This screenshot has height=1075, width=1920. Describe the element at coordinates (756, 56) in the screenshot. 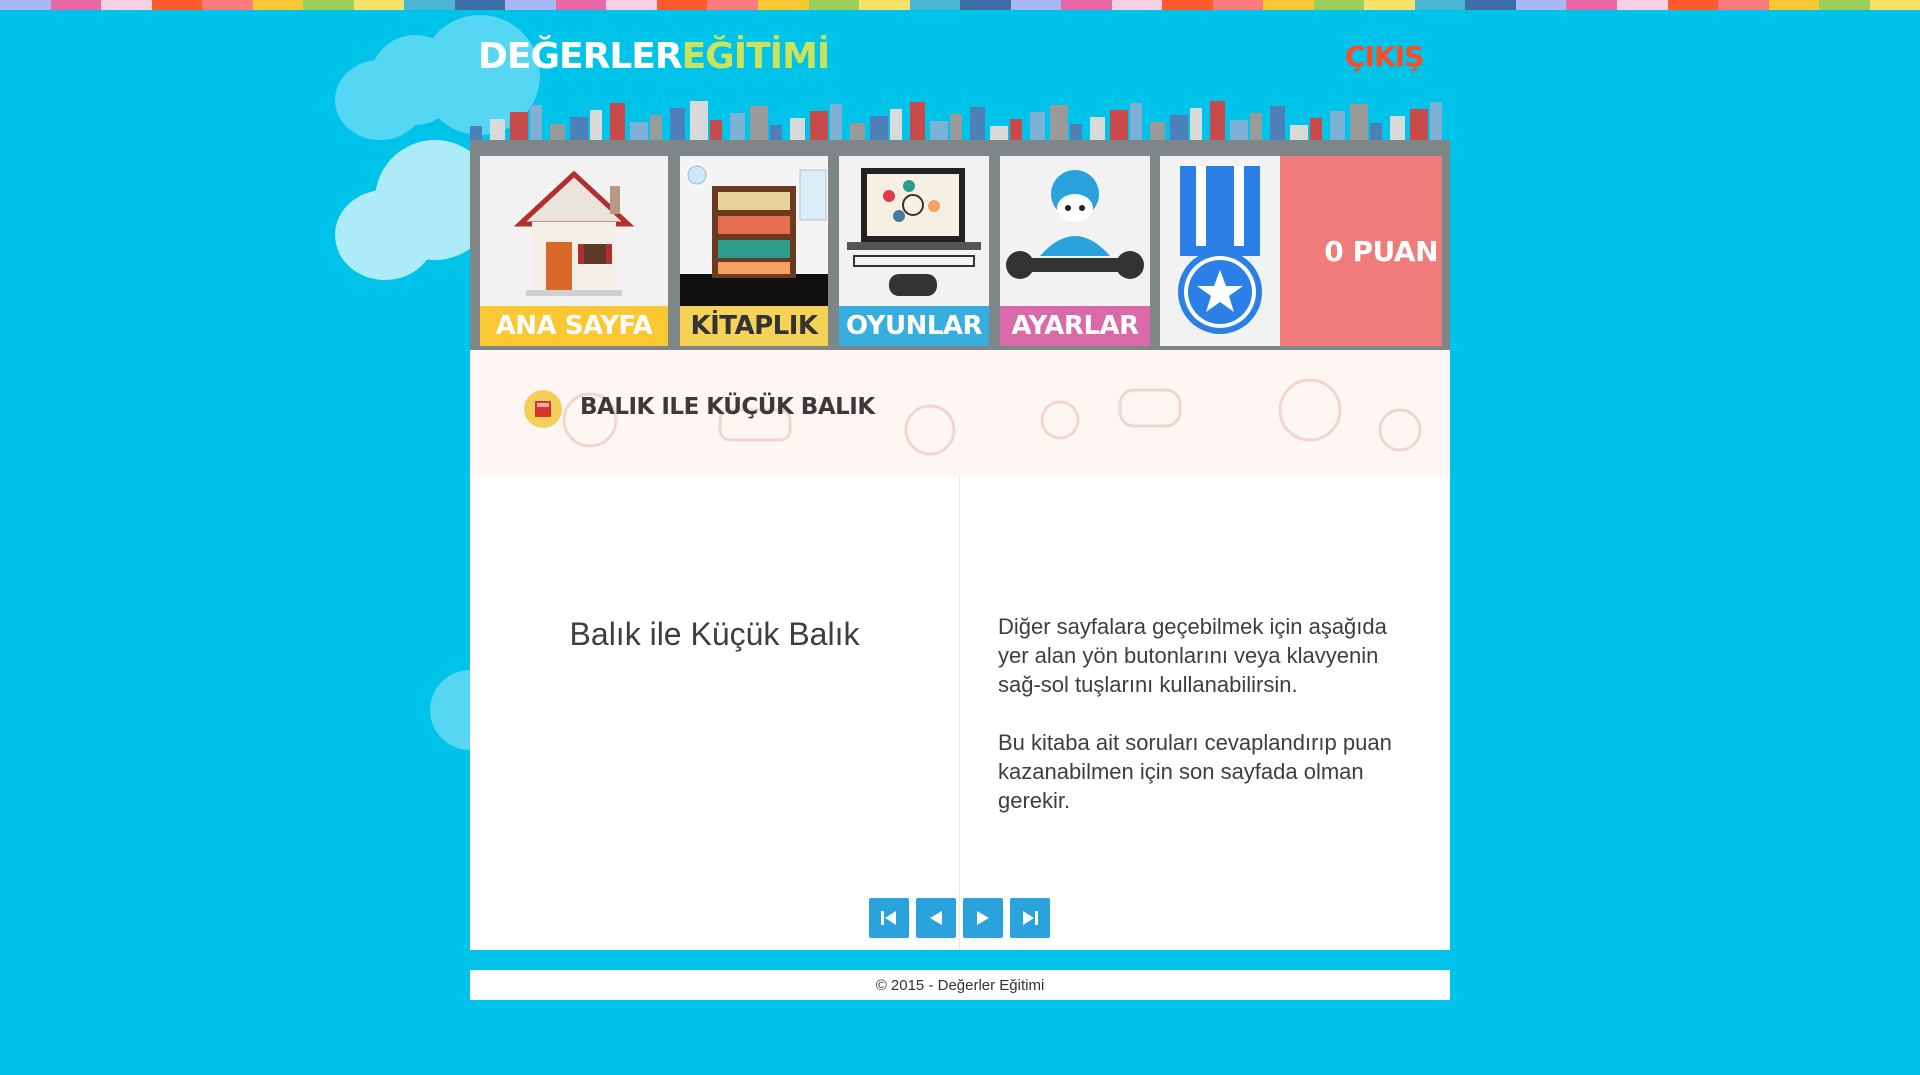

I see `logo-word-education: EĞİTİMİ` at that location.